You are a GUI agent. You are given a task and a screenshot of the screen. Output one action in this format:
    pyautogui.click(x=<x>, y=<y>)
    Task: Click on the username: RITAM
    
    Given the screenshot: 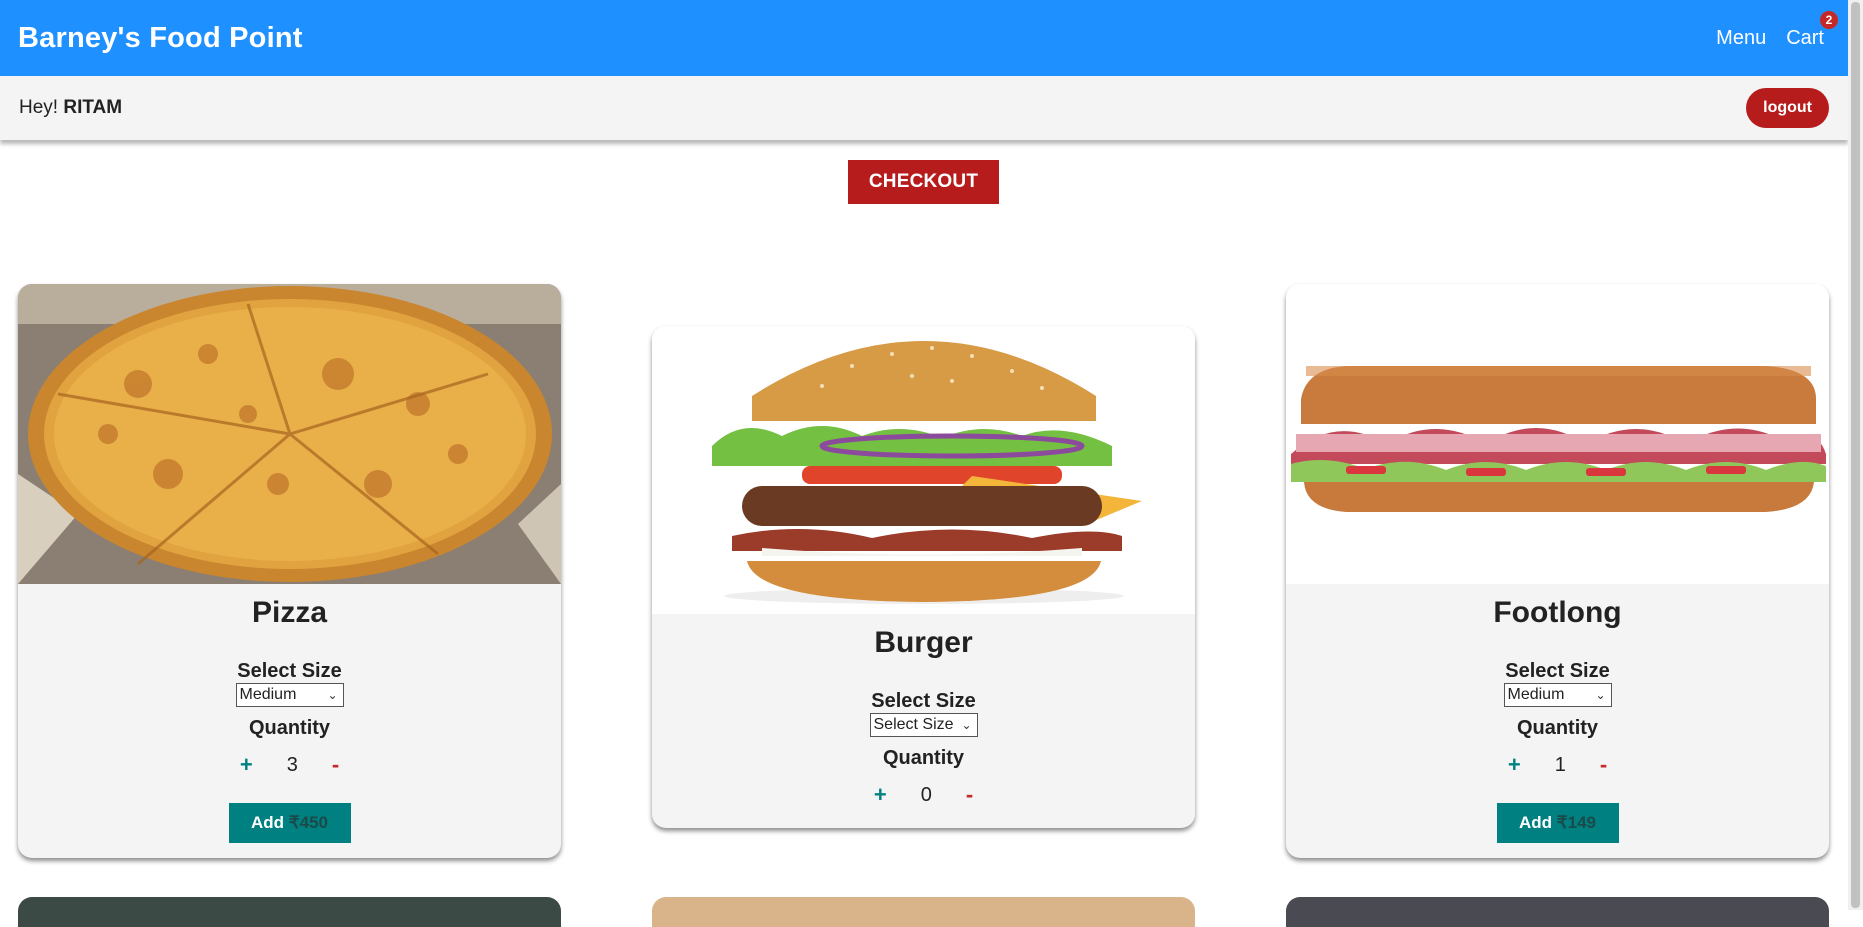 What is the action you would take?
    pyautogui.click(x=93, y=107)
    